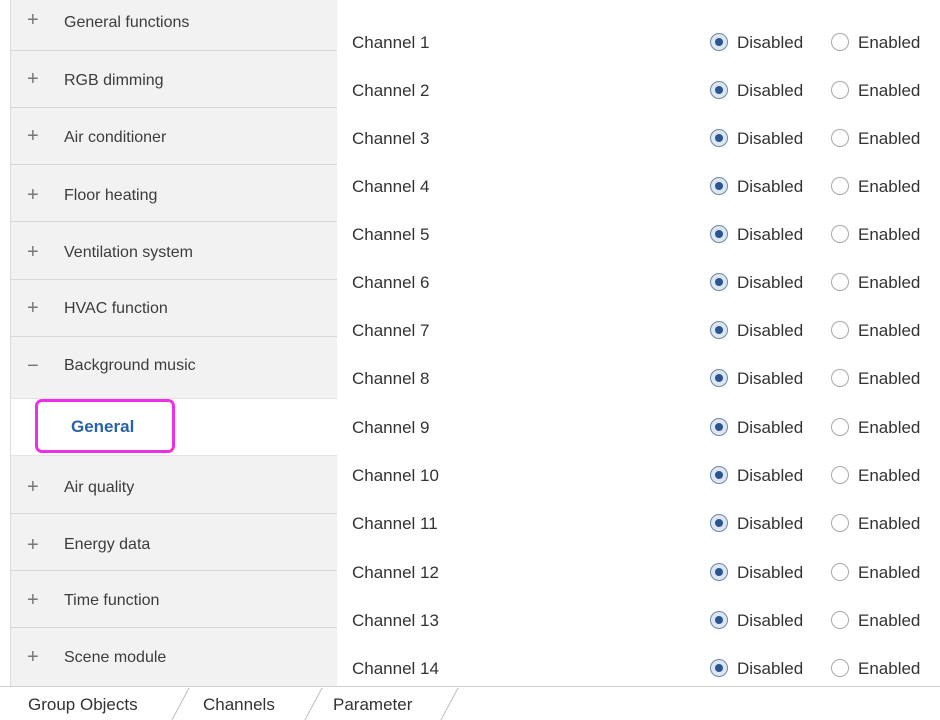 Image resolution: width=940 pixels, height=720 pixels. Describe the element at coordinates (638, 380) in the screenshot. I see `channel-row: Channel 8 Disabled Enabled` at that location.